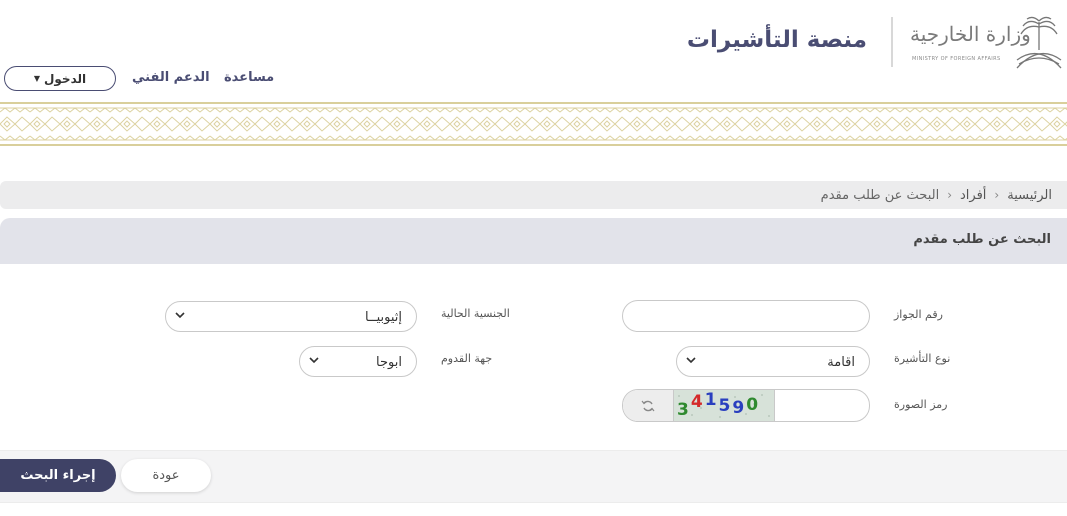  Describe the element at coordinates (36, 78) in the screenshot. I see `caret-down-icon: ▼` at that location.